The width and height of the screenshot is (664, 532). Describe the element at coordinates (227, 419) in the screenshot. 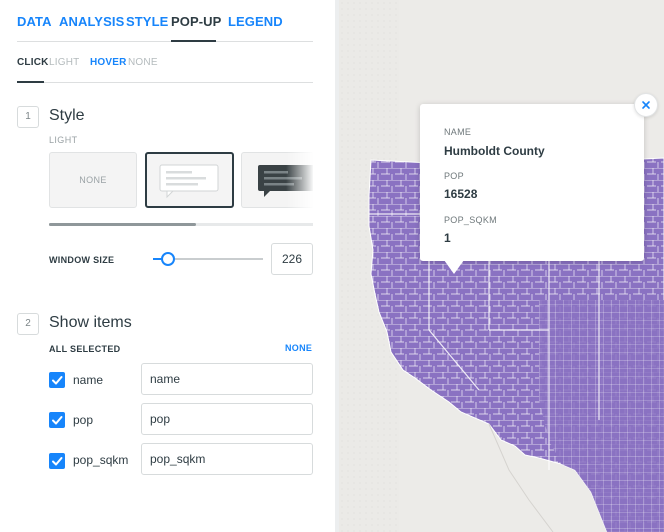

I see `item-input-pop: pop` at that location.